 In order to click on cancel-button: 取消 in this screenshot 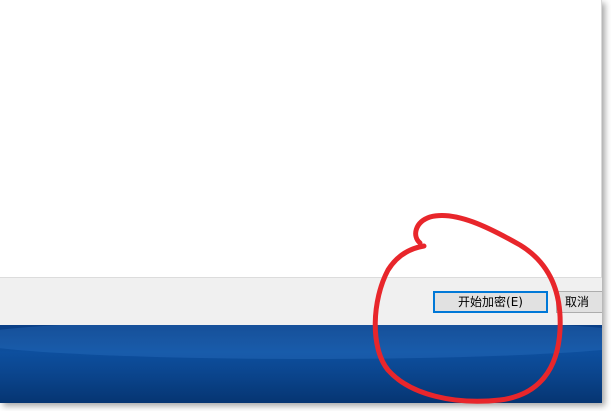, I will do `click(579, 302)`.